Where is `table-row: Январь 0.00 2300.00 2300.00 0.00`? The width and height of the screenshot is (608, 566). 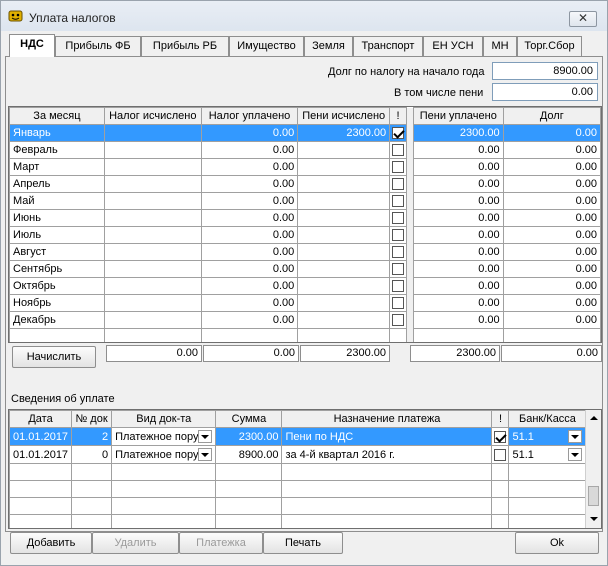
table-row: Январь 0.00 2300.00 2300.00 0.00 is located at coordinates (305, 133).